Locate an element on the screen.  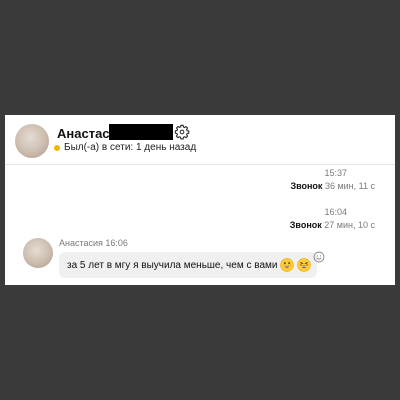
call-entry: Звонок 36 мин, 11 с is located at coordinates (332, 186).